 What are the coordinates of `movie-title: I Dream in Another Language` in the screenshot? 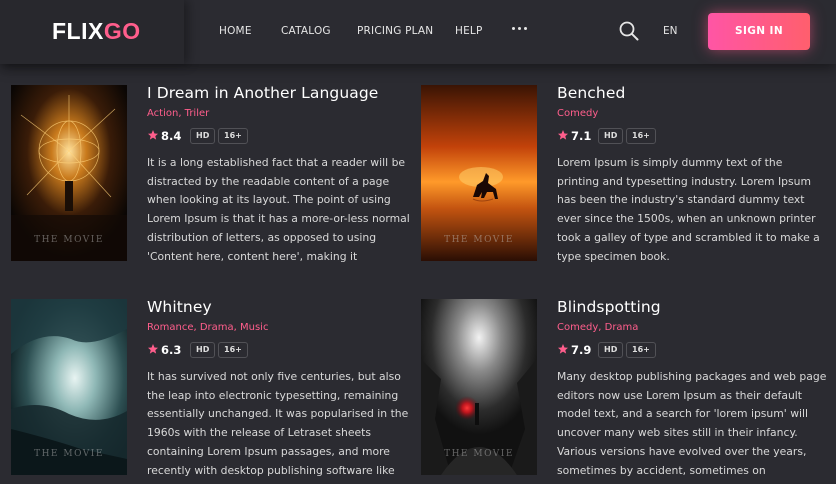 It's located at (282, 93).